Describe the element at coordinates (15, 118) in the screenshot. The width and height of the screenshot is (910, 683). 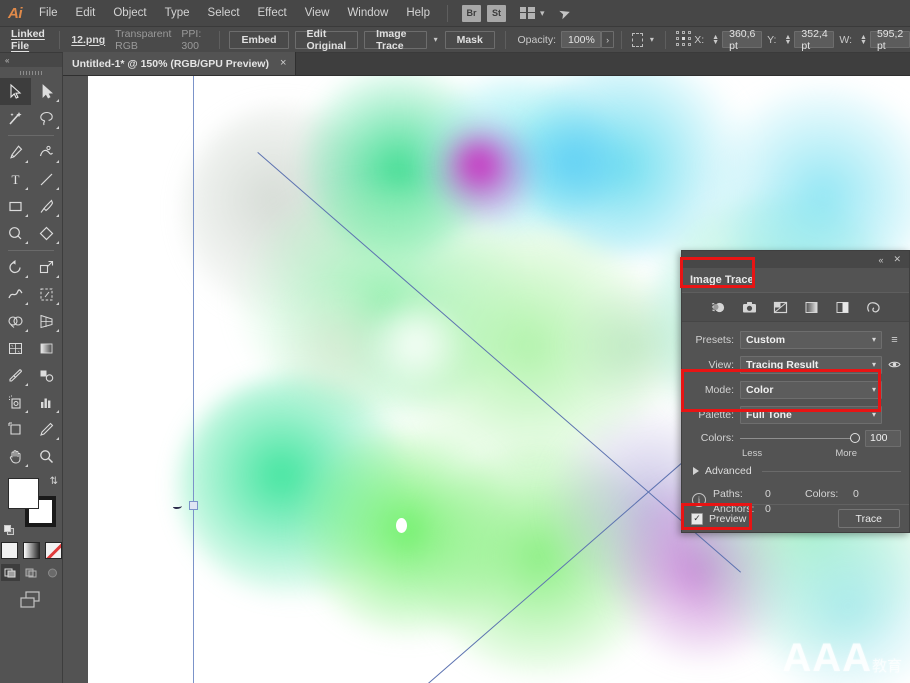
I see `tool-magic-wand` at that location.